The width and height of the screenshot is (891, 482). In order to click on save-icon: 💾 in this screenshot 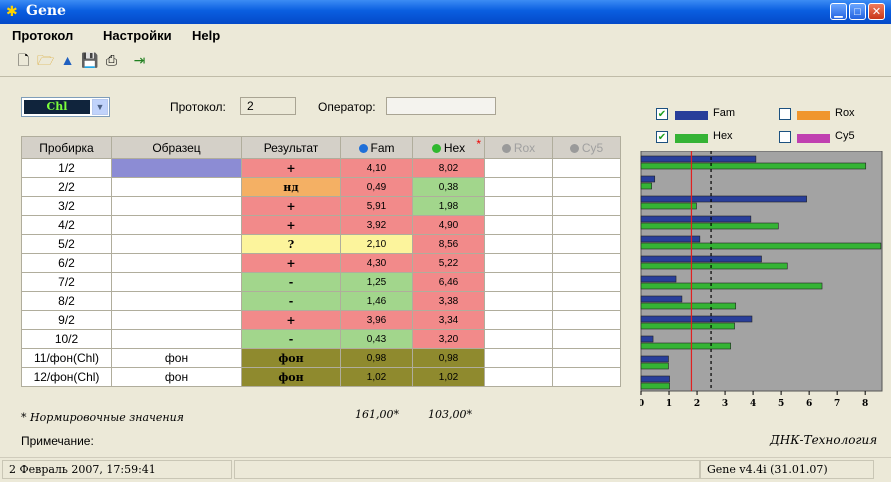, I will do `click(89, 60)`.